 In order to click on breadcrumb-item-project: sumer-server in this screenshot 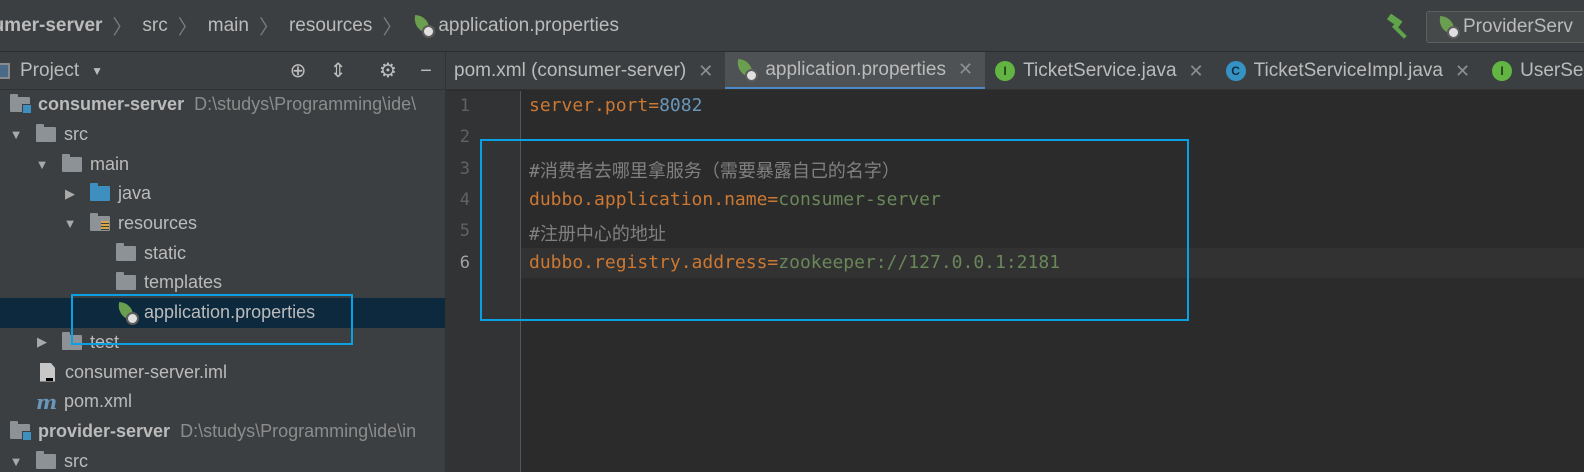, I will do `click(51, 26)`.